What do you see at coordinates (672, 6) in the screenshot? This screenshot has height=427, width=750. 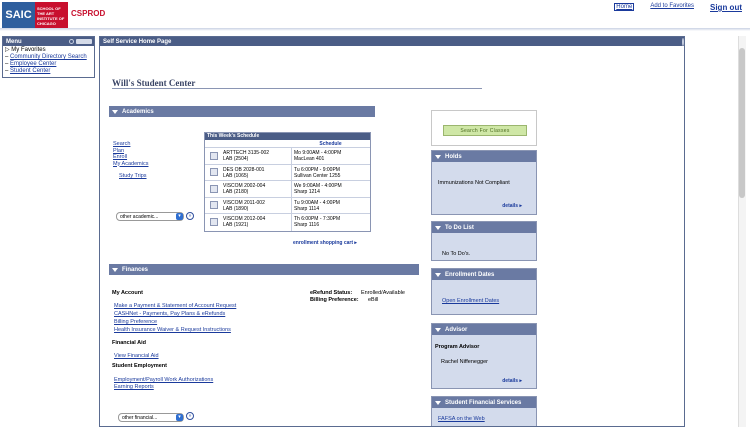 I see `add-to-favorites-link: Add to Favorites` at bounding box center [672, 6].